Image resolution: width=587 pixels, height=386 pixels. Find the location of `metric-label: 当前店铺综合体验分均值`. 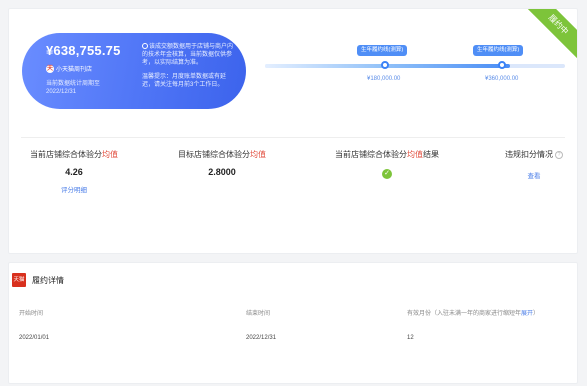

metric-label: 当前店铺综合体验分均值 is located at coordinates (74, 154).